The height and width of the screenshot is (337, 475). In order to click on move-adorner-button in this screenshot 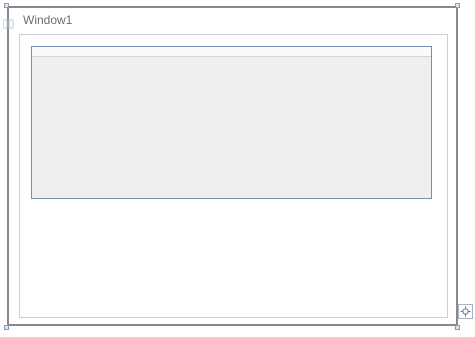, I will do `click(465, 311)`.